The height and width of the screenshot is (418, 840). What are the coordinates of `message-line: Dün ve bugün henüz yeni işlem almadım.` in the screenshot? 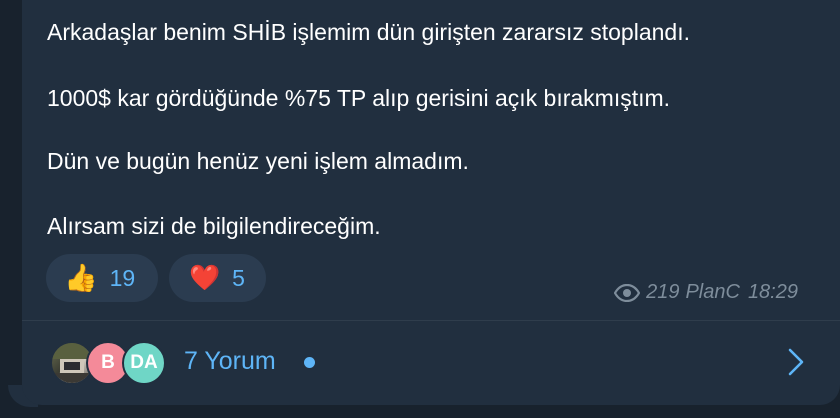 It's located at (258, 161).